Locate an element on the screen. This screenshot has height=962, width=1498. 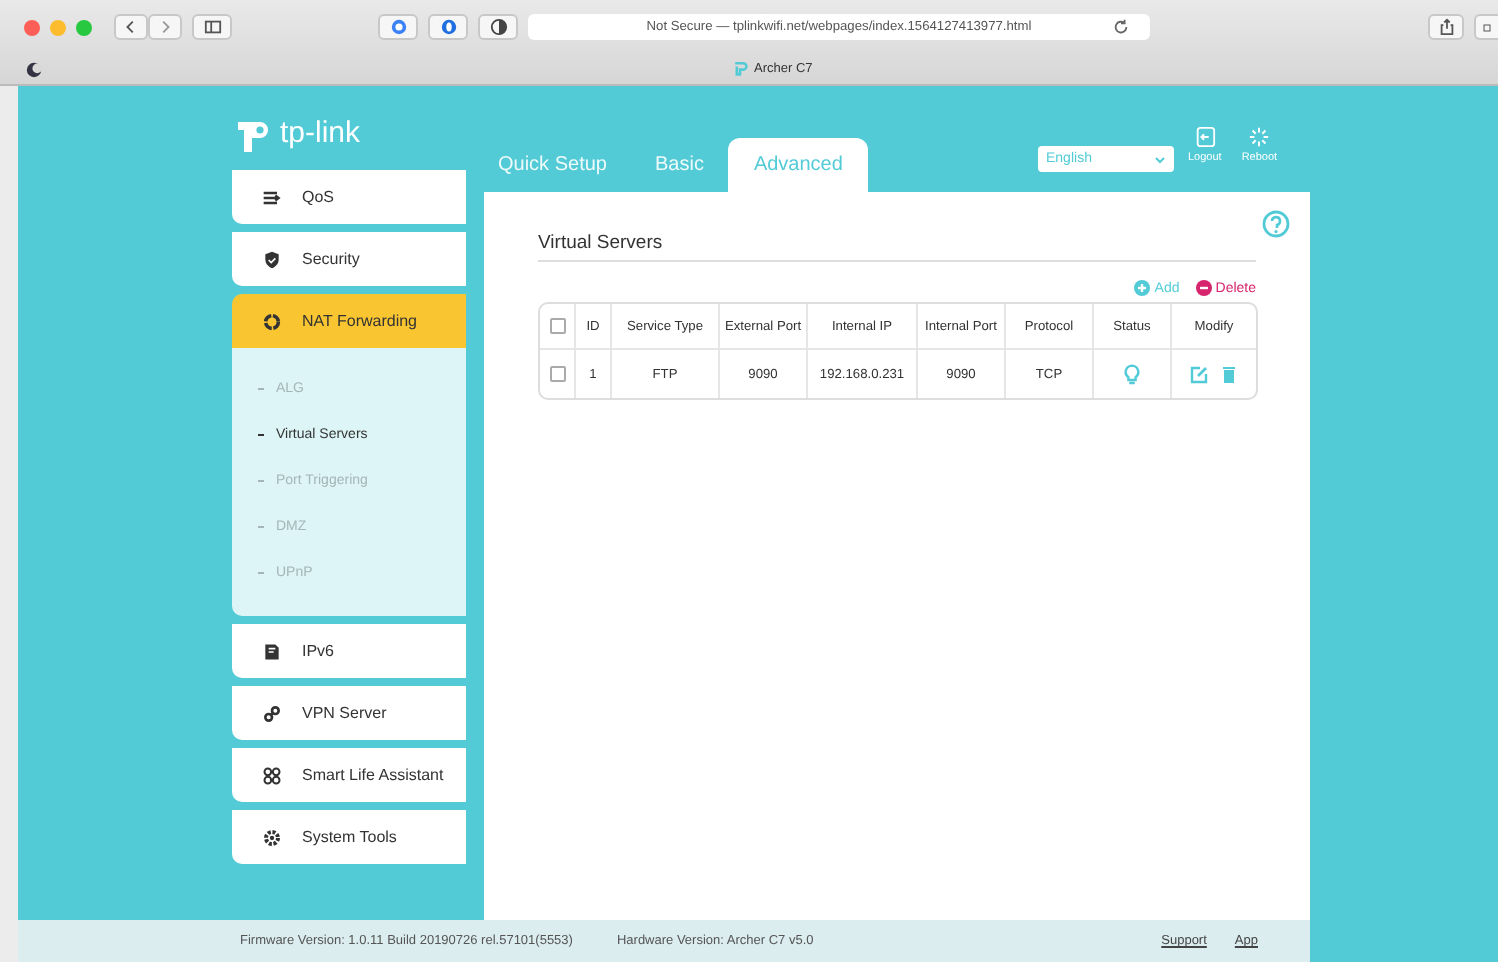
chevron-down-icon is located at coordinates (1160, 159).